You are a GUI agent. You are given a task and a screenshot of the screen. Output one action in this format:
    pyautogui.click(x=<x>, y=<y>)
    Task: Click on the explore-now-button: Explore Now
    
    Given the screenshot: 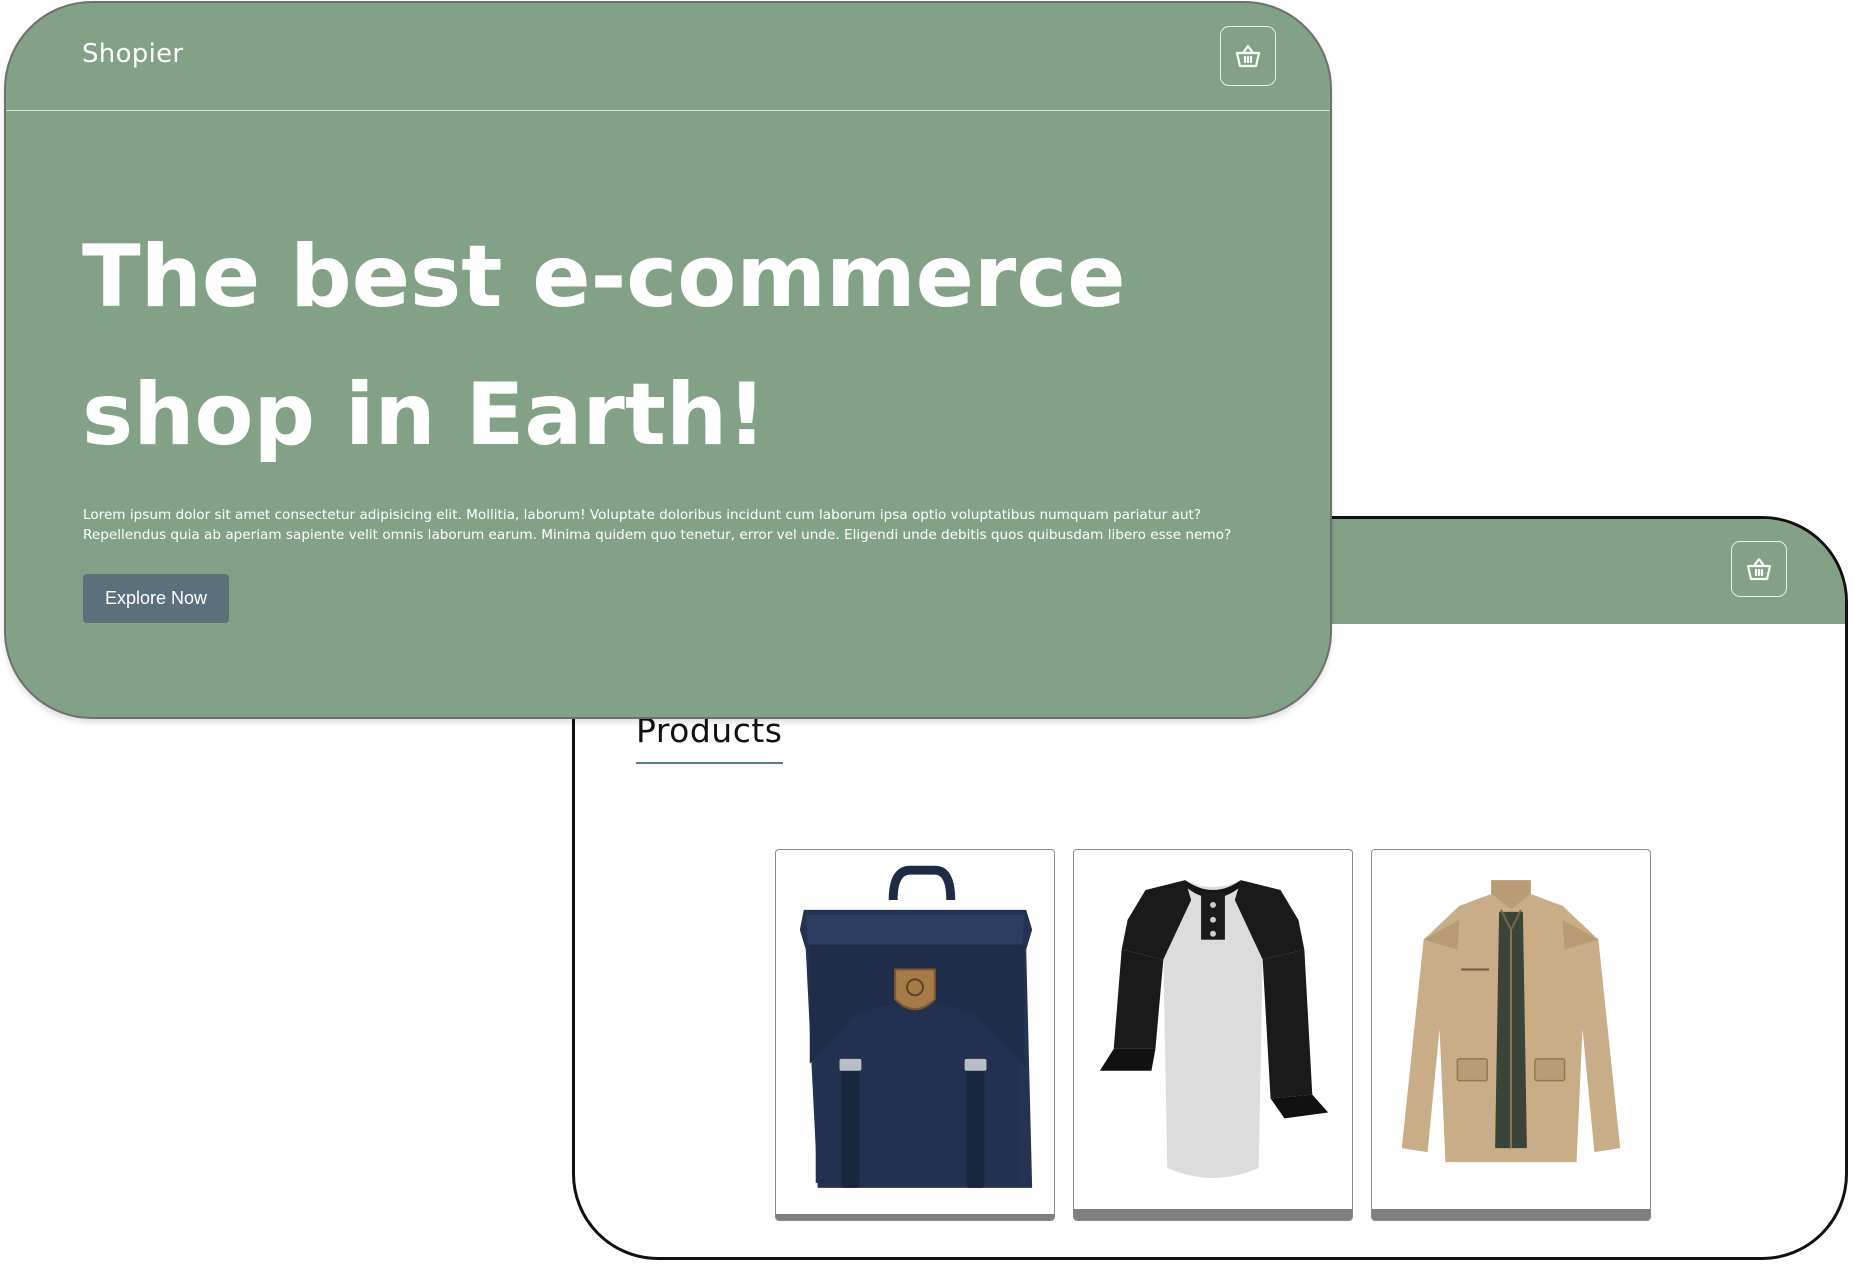 What is the action you would take?
    pyautogui.click(x=156, y=598)
    